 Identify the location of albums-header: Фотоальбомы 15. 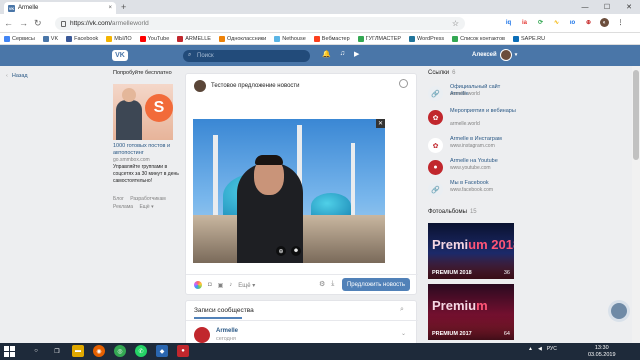
(452, 212).